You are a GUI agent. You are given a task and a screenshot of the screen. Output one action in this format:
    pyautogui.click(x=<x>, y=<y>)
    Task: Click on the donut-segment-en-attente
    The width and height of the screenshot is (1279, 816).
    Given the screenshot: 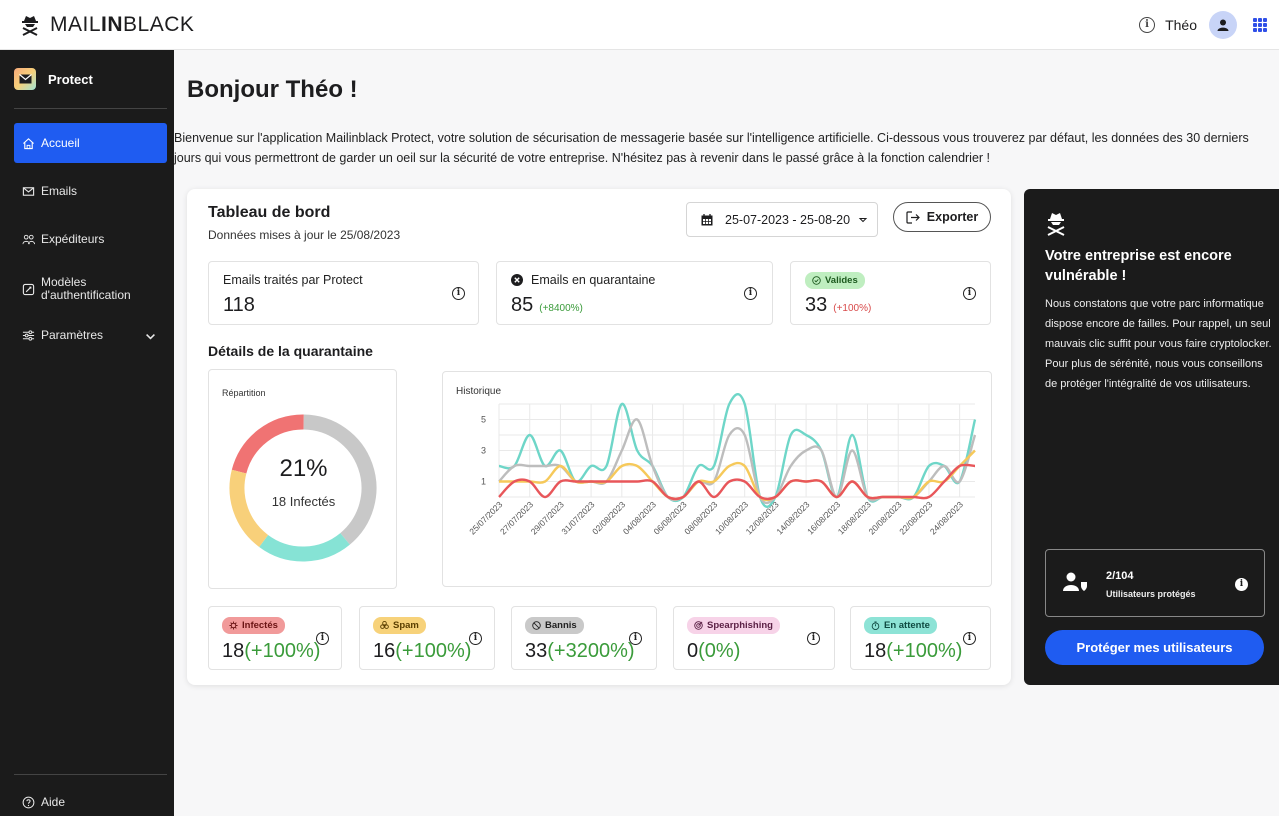 What is the action you would take?
    pyautogui.click(x=304, y=547)
    